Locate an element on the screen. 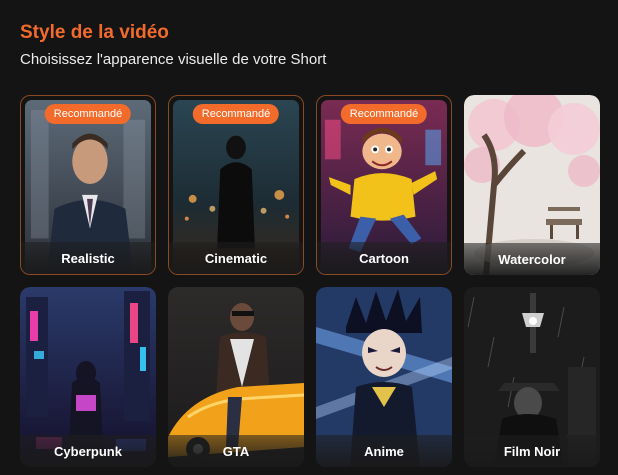 This screenshot has width=618, height=475. style-card-cyberpunk: Cyberpunk is located at coordinates (88, 377).